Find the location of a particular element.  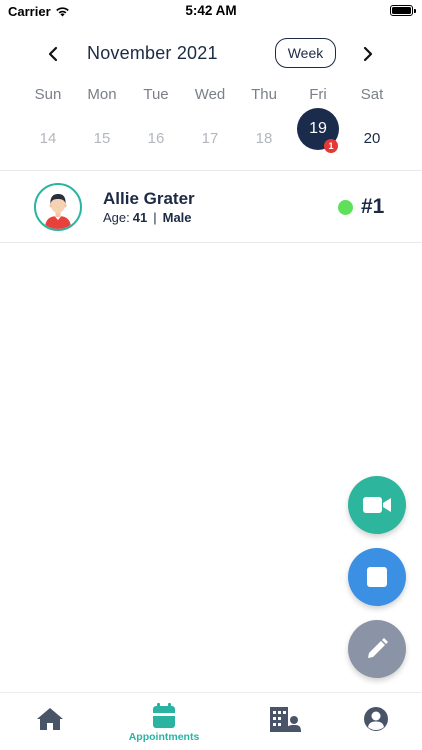

age-value: 41 is located at coordinates (140, 217).